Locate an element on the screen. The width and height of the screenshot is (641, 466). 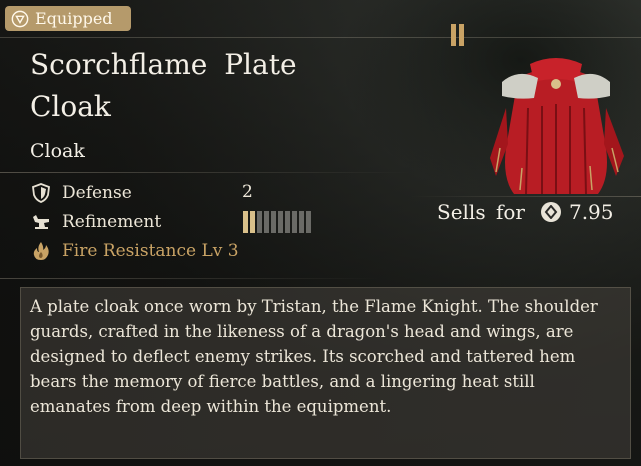
stat-fire-resistance: Fire Resistance Lv 3 is located at coordinates (134, 251).